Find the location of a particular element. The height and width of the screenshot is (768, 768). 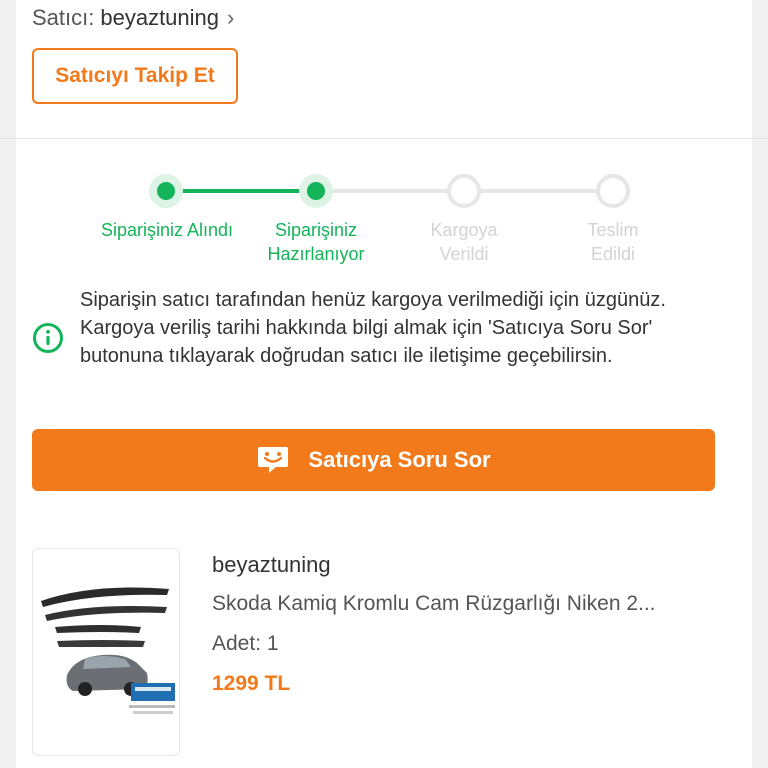

step-node-preparing is located at coordinates (316, 191).